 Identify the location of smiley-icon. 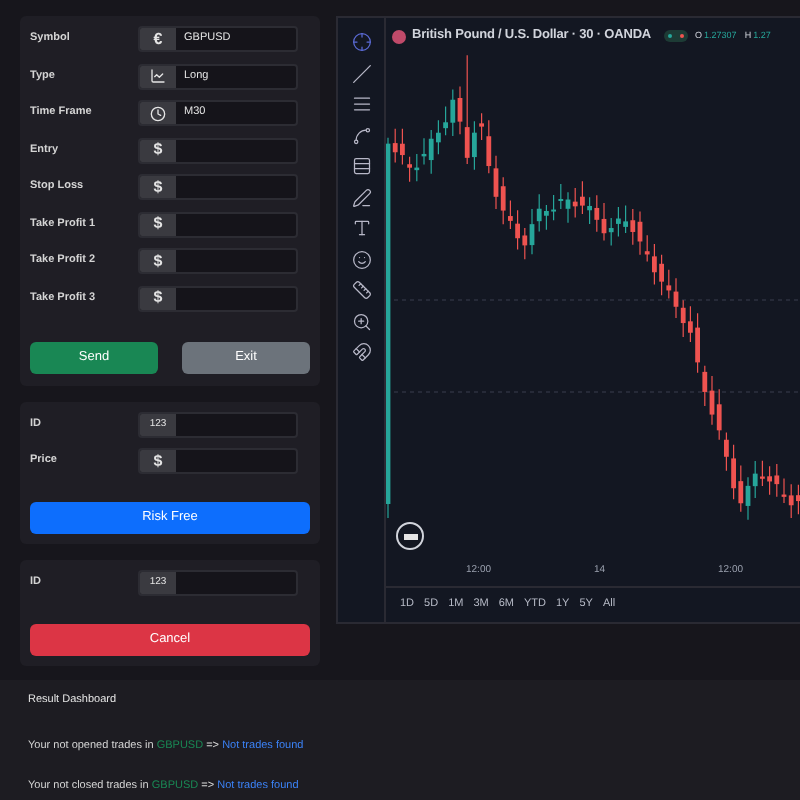
(361, 259).